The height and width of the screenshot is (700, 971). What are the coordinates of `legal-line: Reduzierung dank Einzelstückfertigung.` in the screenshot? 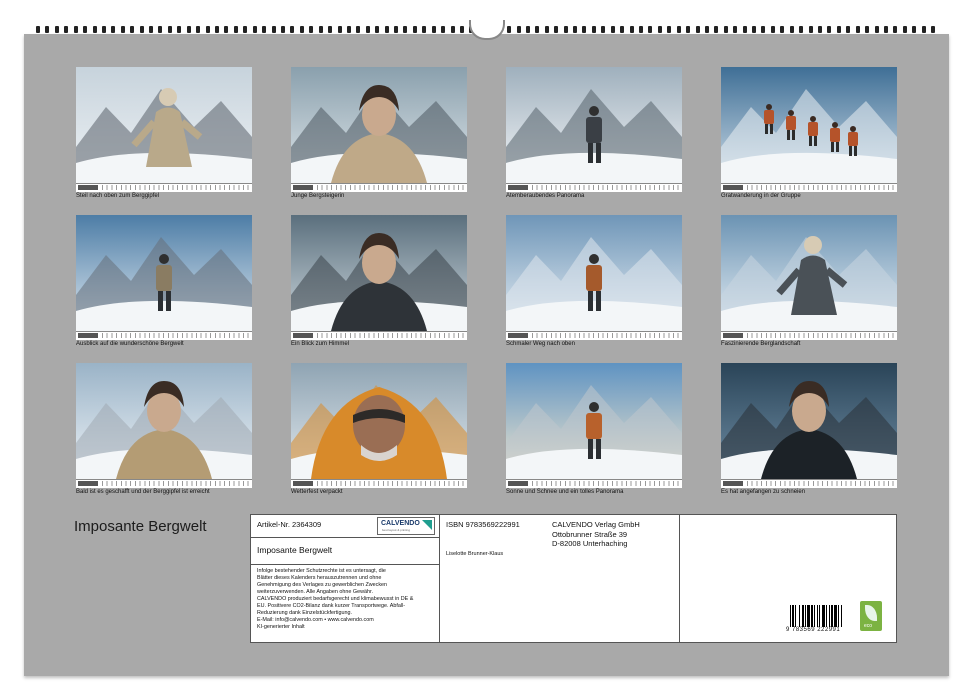 It's located at (304, 613).